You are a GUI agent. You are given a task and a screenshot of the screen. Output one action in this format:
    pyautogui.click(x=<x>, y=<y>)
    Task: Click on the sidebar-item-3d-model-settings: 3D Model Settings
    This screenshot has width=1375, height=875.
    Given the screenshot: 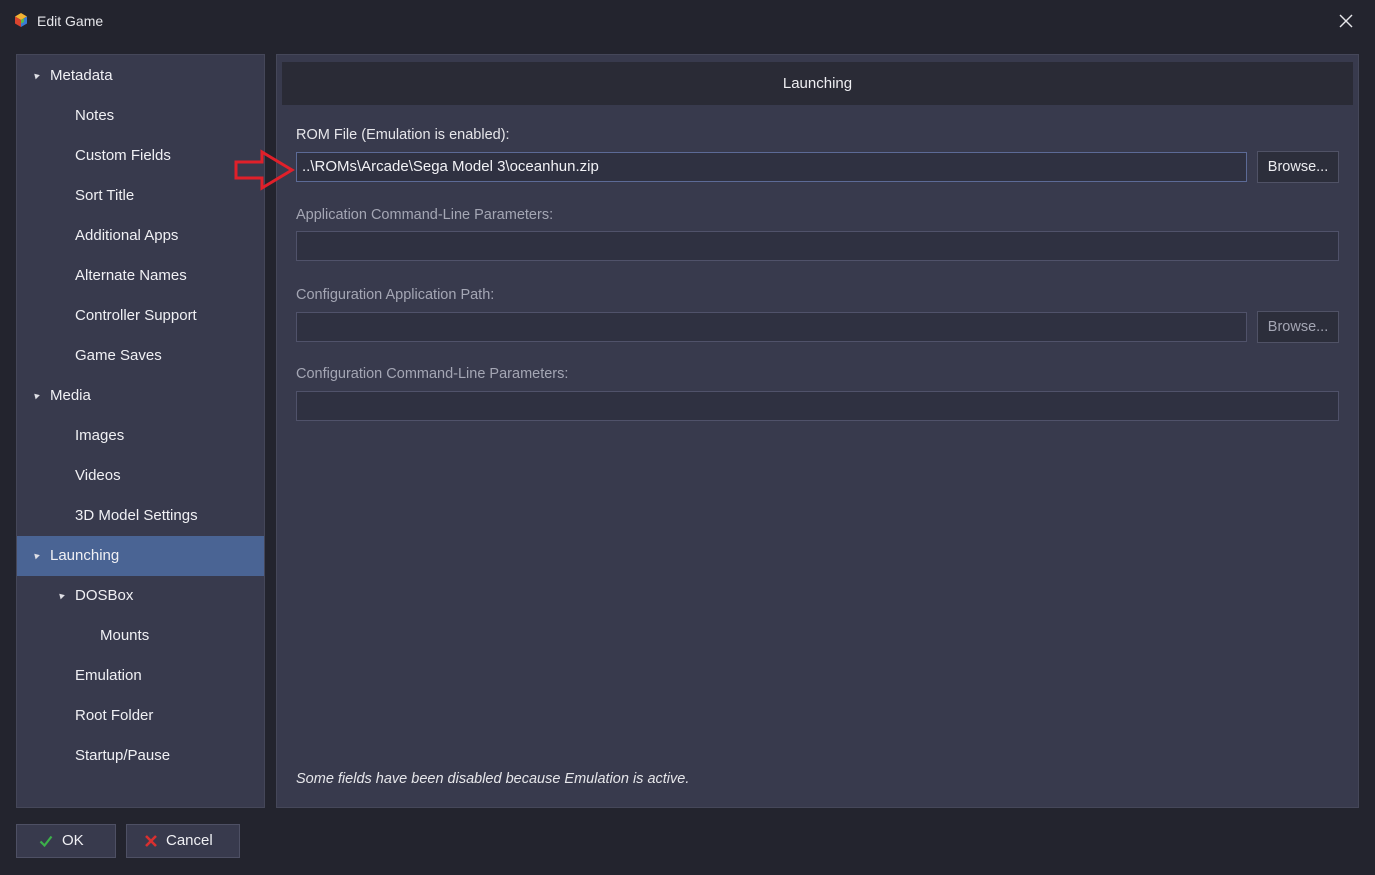 What is the action you would take?
    pyautogui.click(x=140, y=516)
    